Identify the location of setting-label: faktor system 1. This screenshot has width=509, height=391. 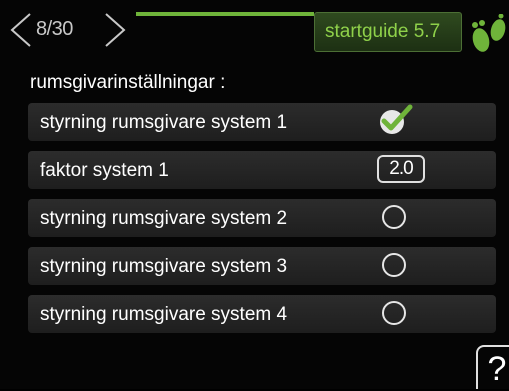
(104, 170).